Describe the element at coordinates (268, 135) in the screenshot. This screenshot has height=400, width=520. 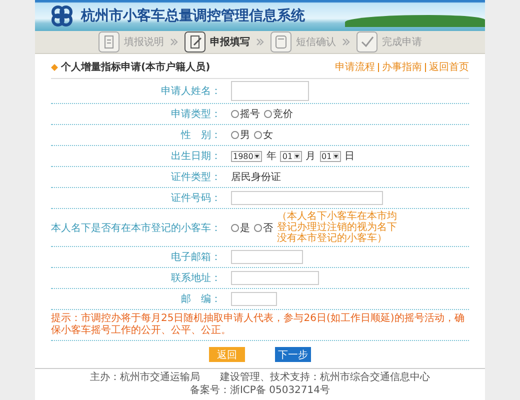
I see `radio-label: 女` at that location.